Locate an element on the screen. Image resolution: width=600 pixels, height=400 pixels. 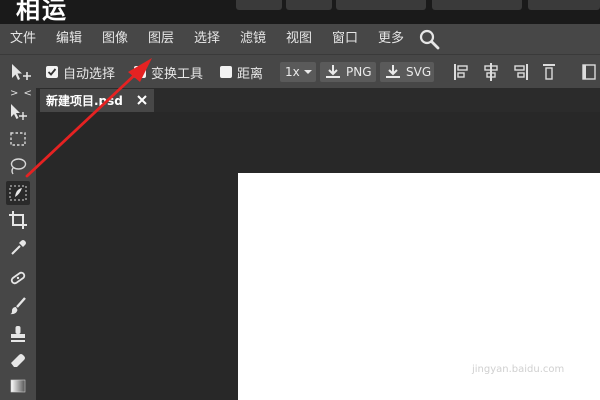
eraser-tool-icon is located at coordinates (18, 360).